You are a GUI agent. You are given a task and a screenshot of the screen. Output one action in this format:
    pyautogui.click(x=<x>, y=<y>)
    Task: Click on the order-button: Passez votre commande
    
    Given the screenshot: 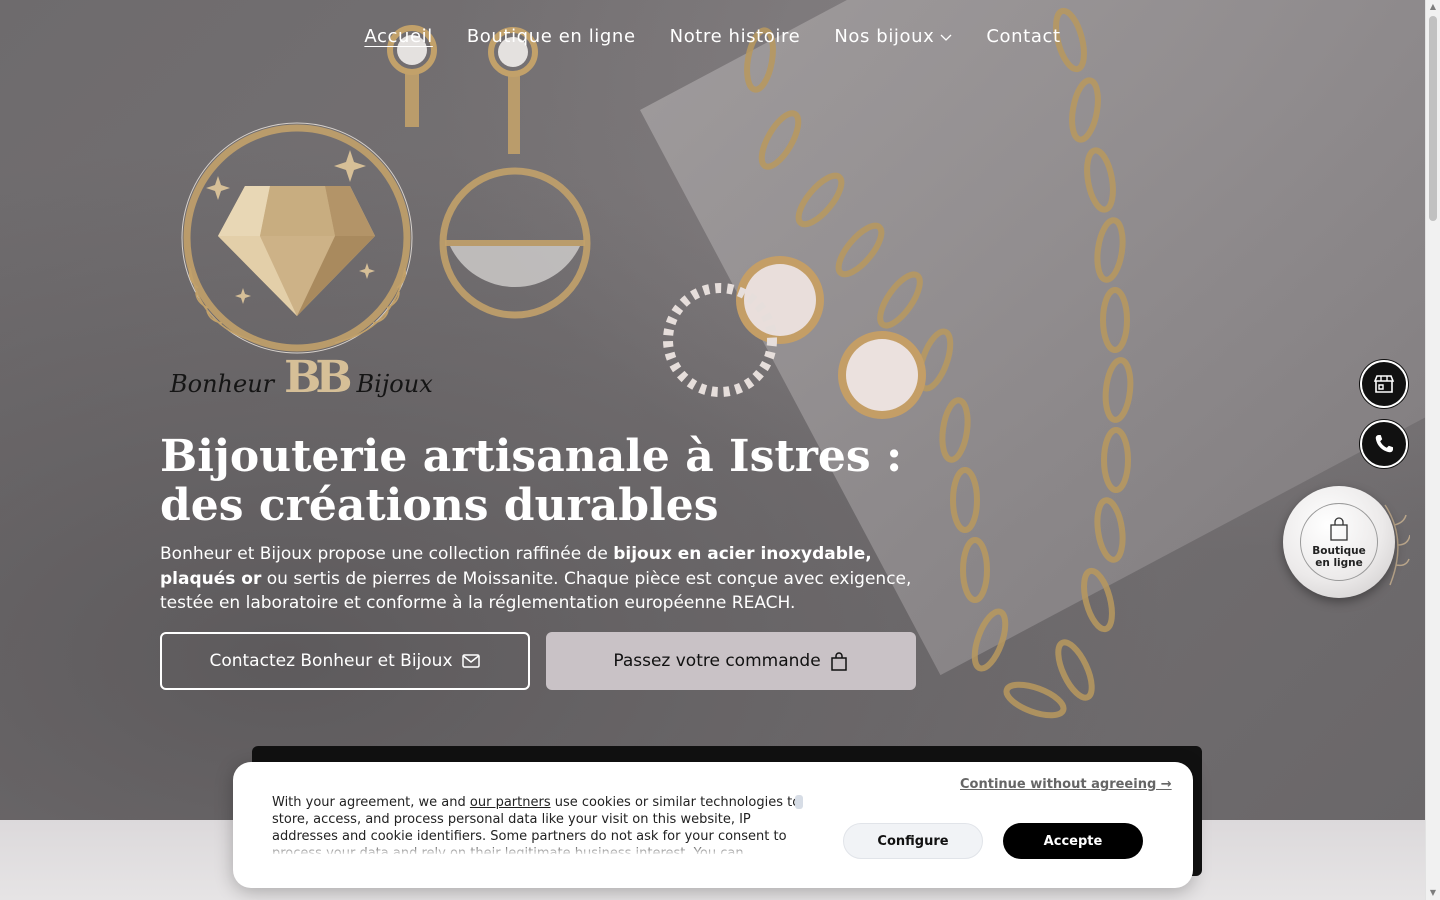 What is the action you would take?
    pyautogui.click(x=731, y=661)
    